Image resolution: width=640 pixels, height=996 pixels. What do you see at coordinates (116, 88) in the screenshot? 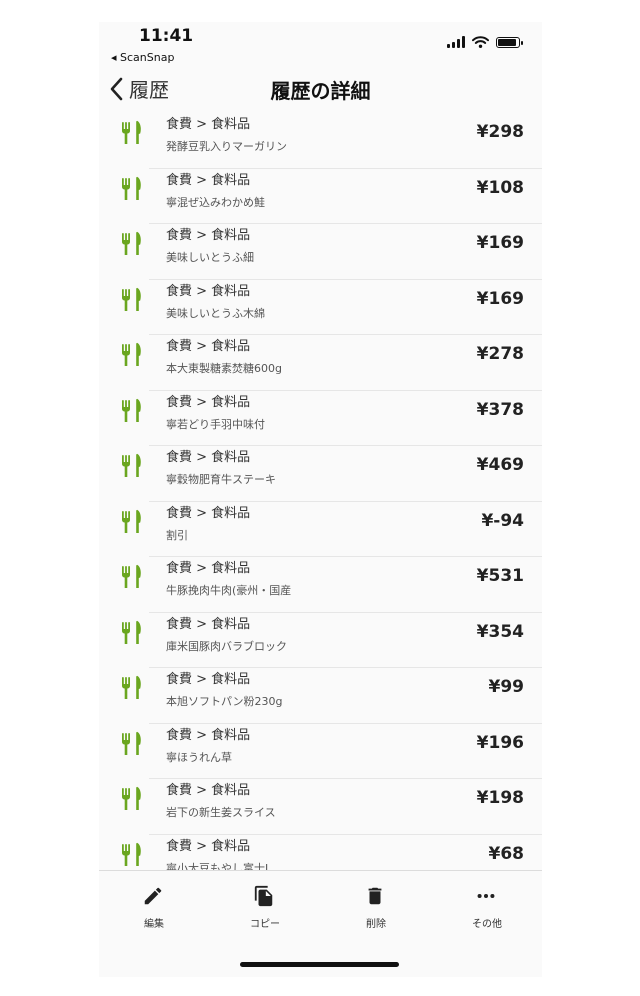
I see `chevron-left-icon` at bounding box center [116, 88].